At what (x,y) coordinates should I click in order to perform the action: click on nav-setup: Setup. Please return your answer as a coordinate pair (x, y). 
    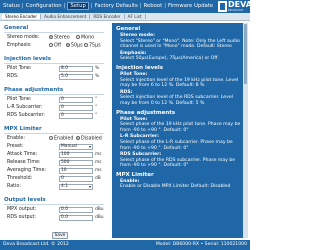
    Looking at the image, I should click on (78, 6).